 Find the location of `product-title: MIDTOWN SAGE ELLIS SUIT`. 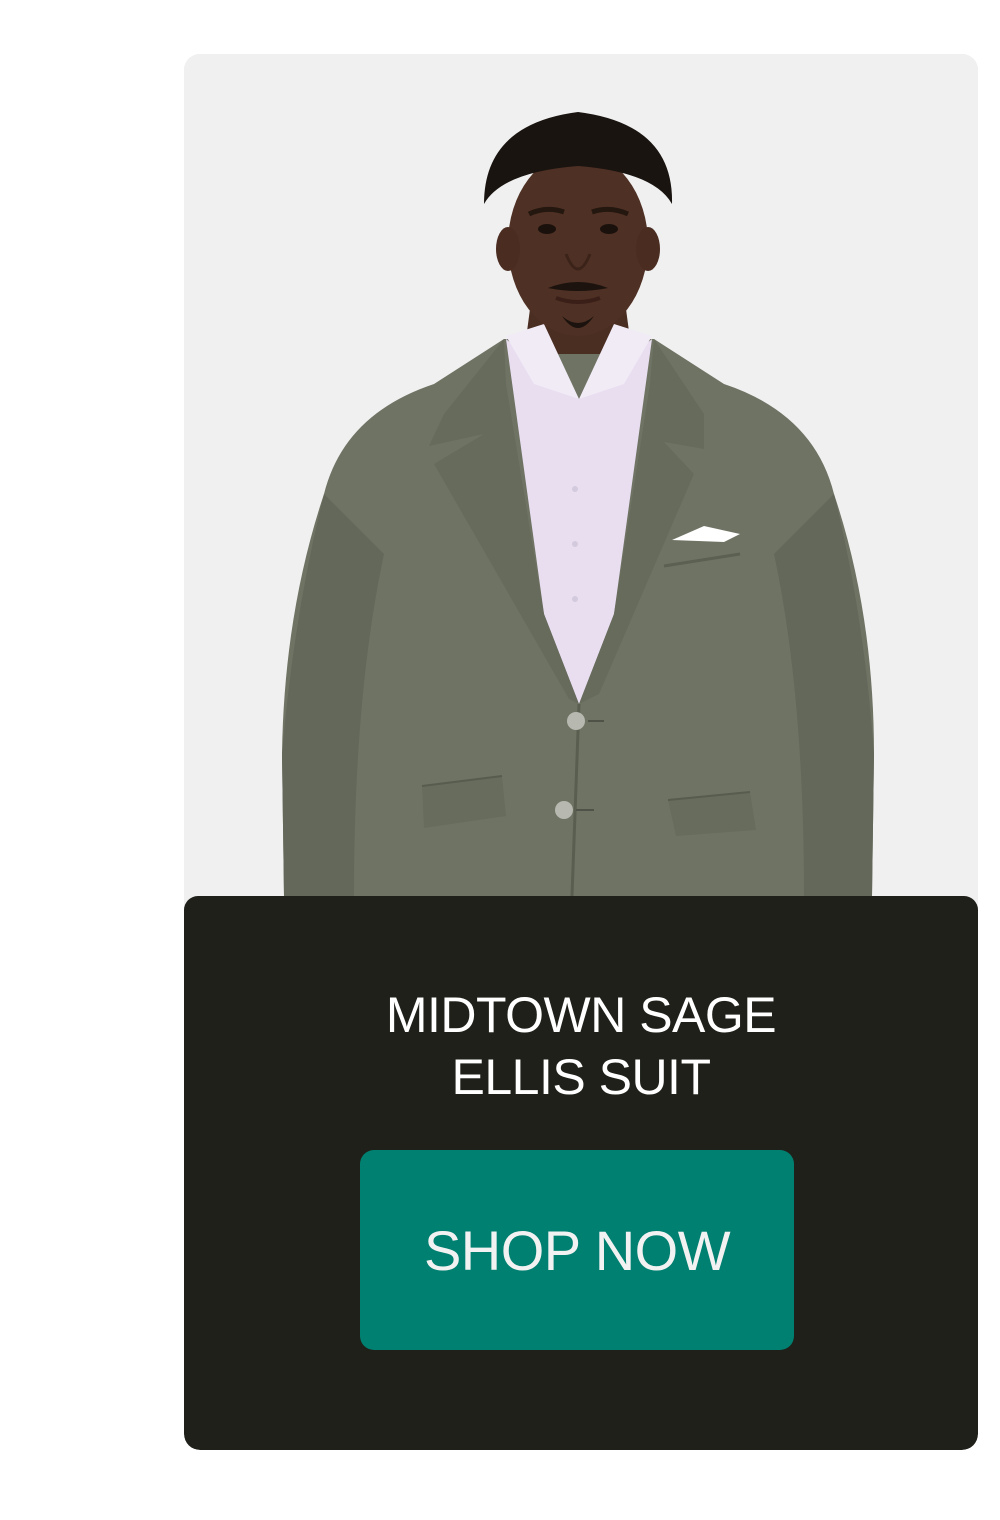

product-title: MIDTOWN SAGE ELLIS SUIT is located at coordinates (581, 1046).